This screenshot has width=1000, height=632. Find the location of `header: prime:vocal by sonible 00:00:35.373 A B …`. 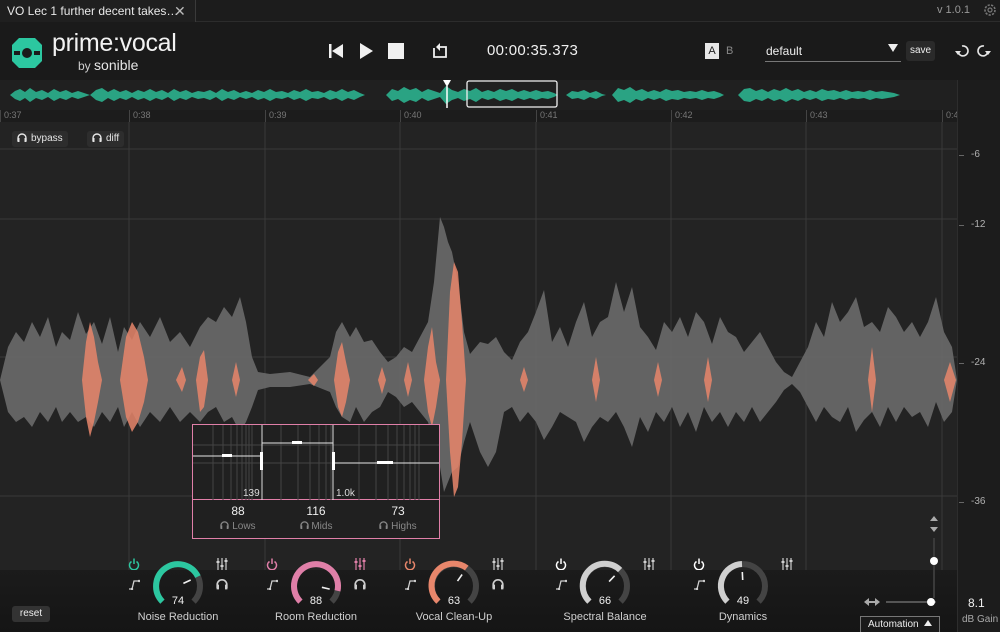

header: prime:vocal by sonible 00:00:35.373 A B … is located at coordinates (500, 51).